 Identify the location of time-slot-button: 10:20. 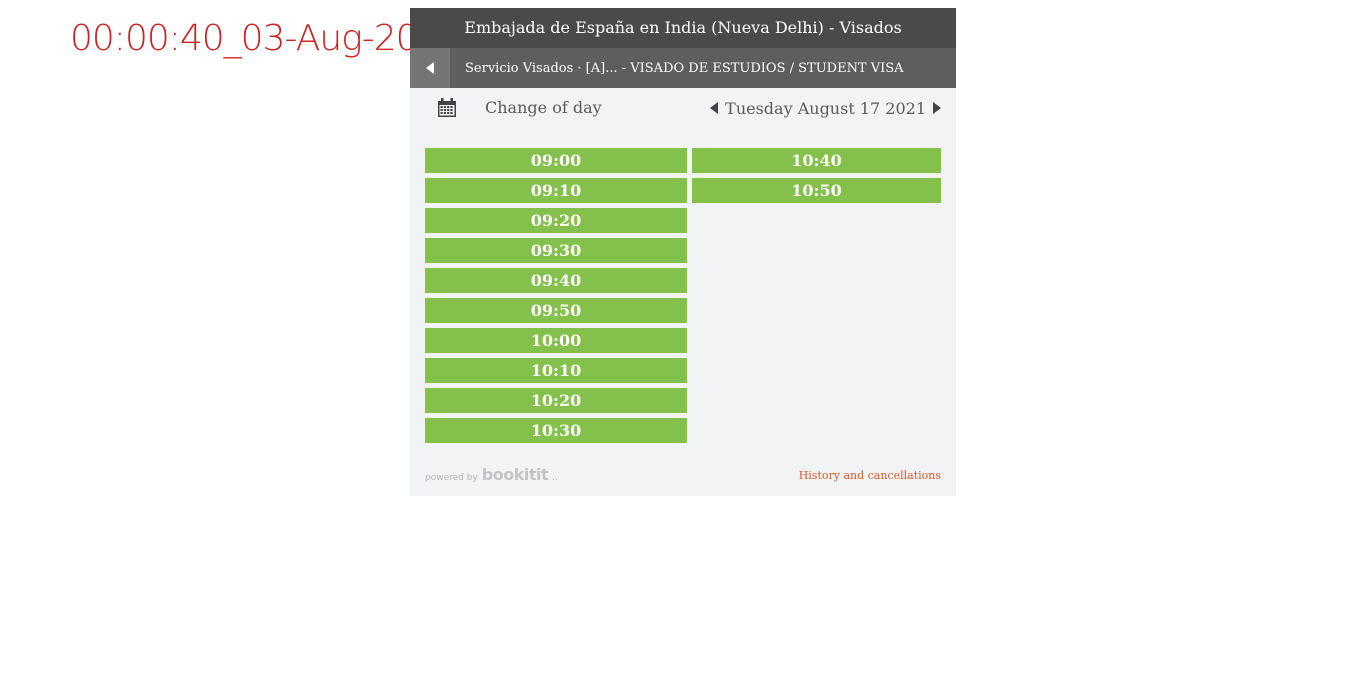
(556, 400).